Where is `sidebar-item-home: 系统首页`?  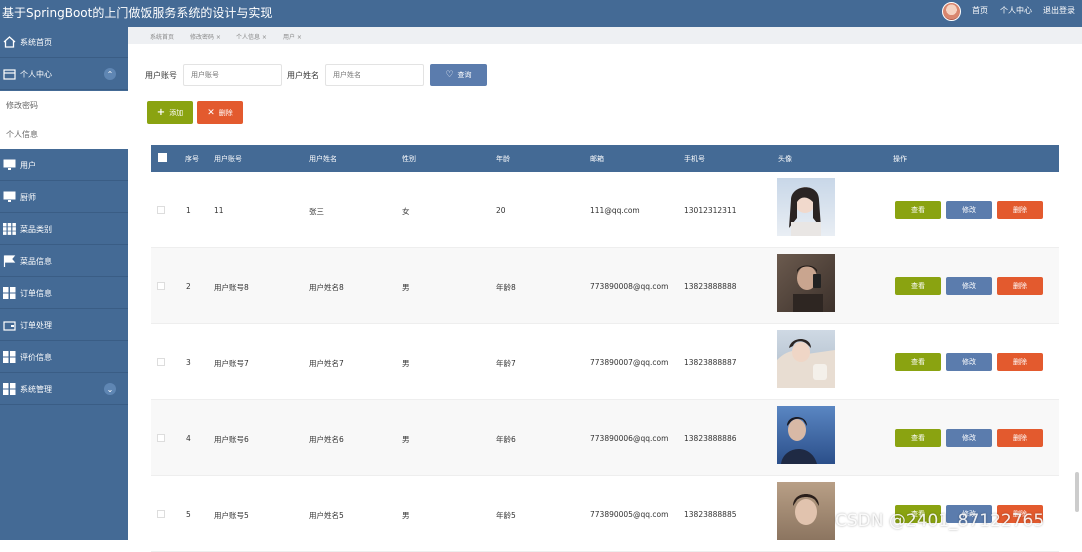 sidebar-item-home: 系统首页 is located at coordinates (64, 42).